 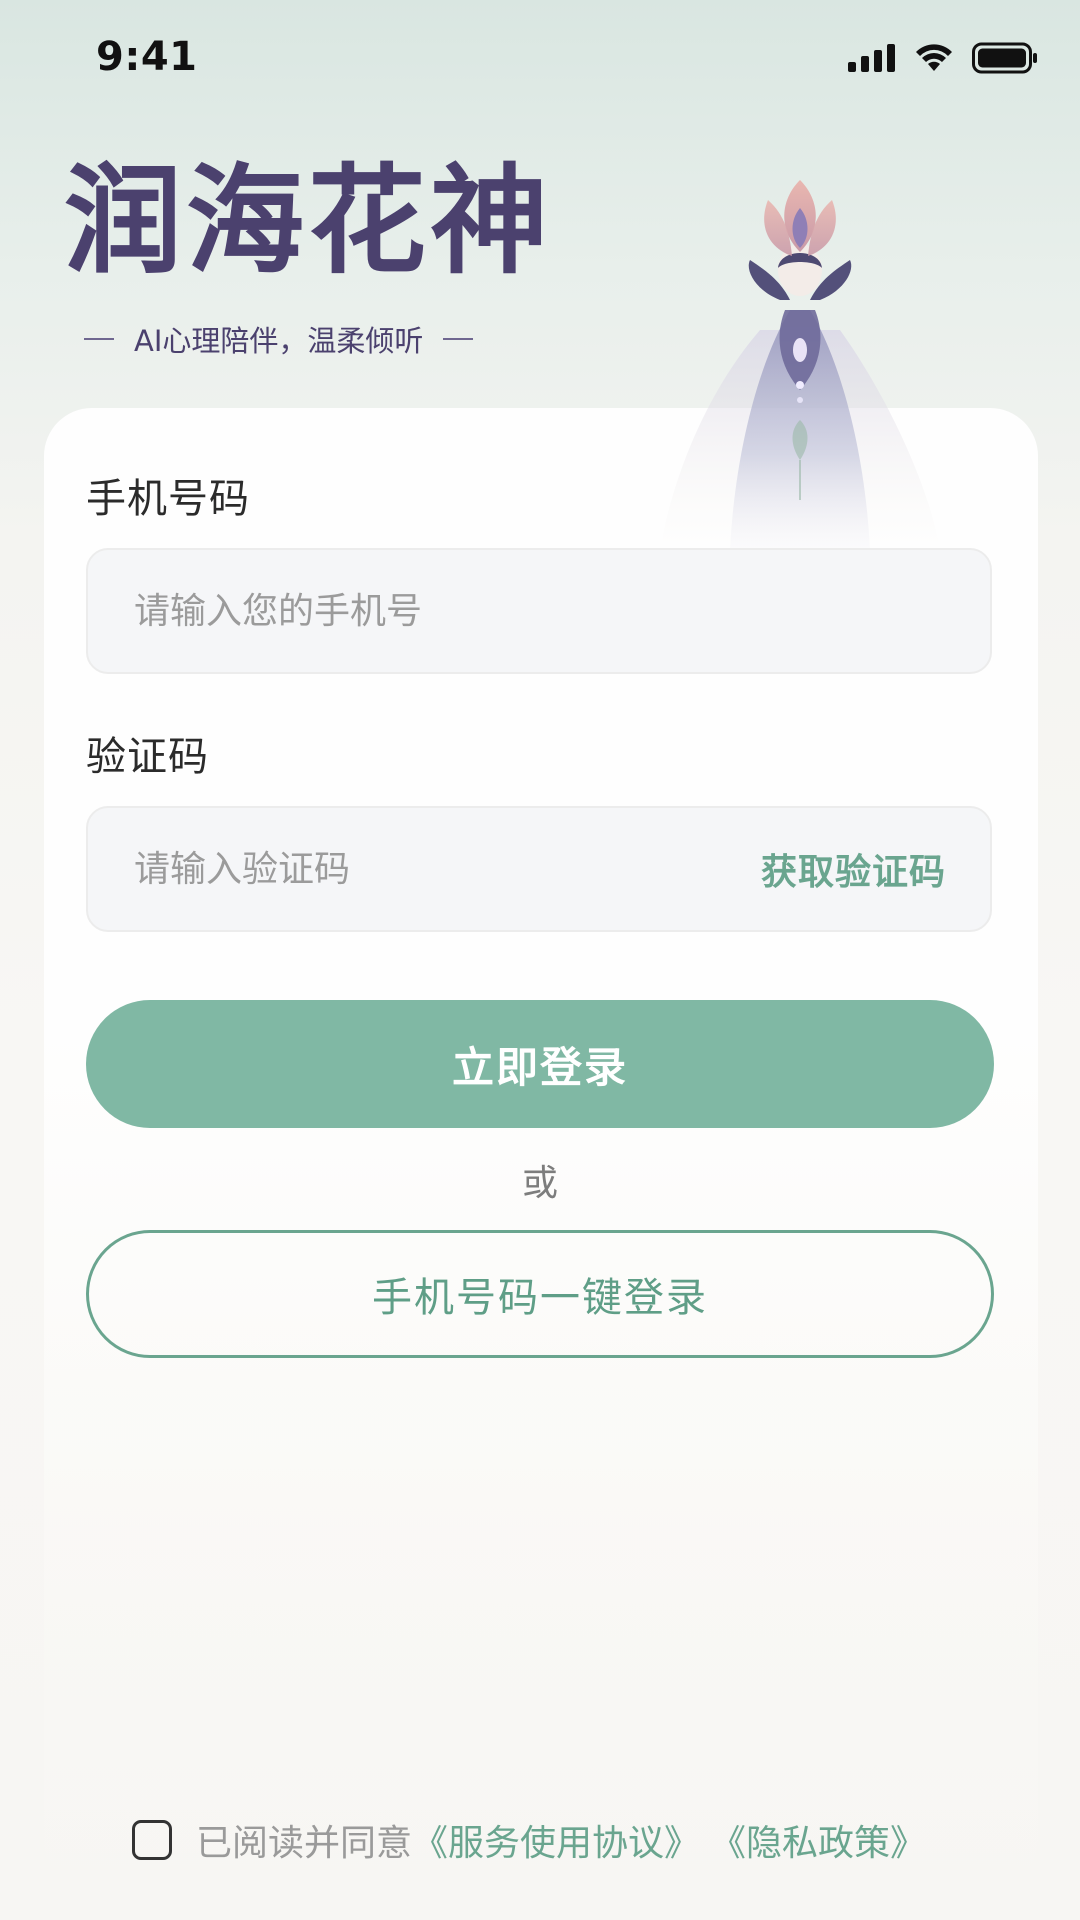 I want to click on subtitle-dash-right, so click(x=458, y=339).